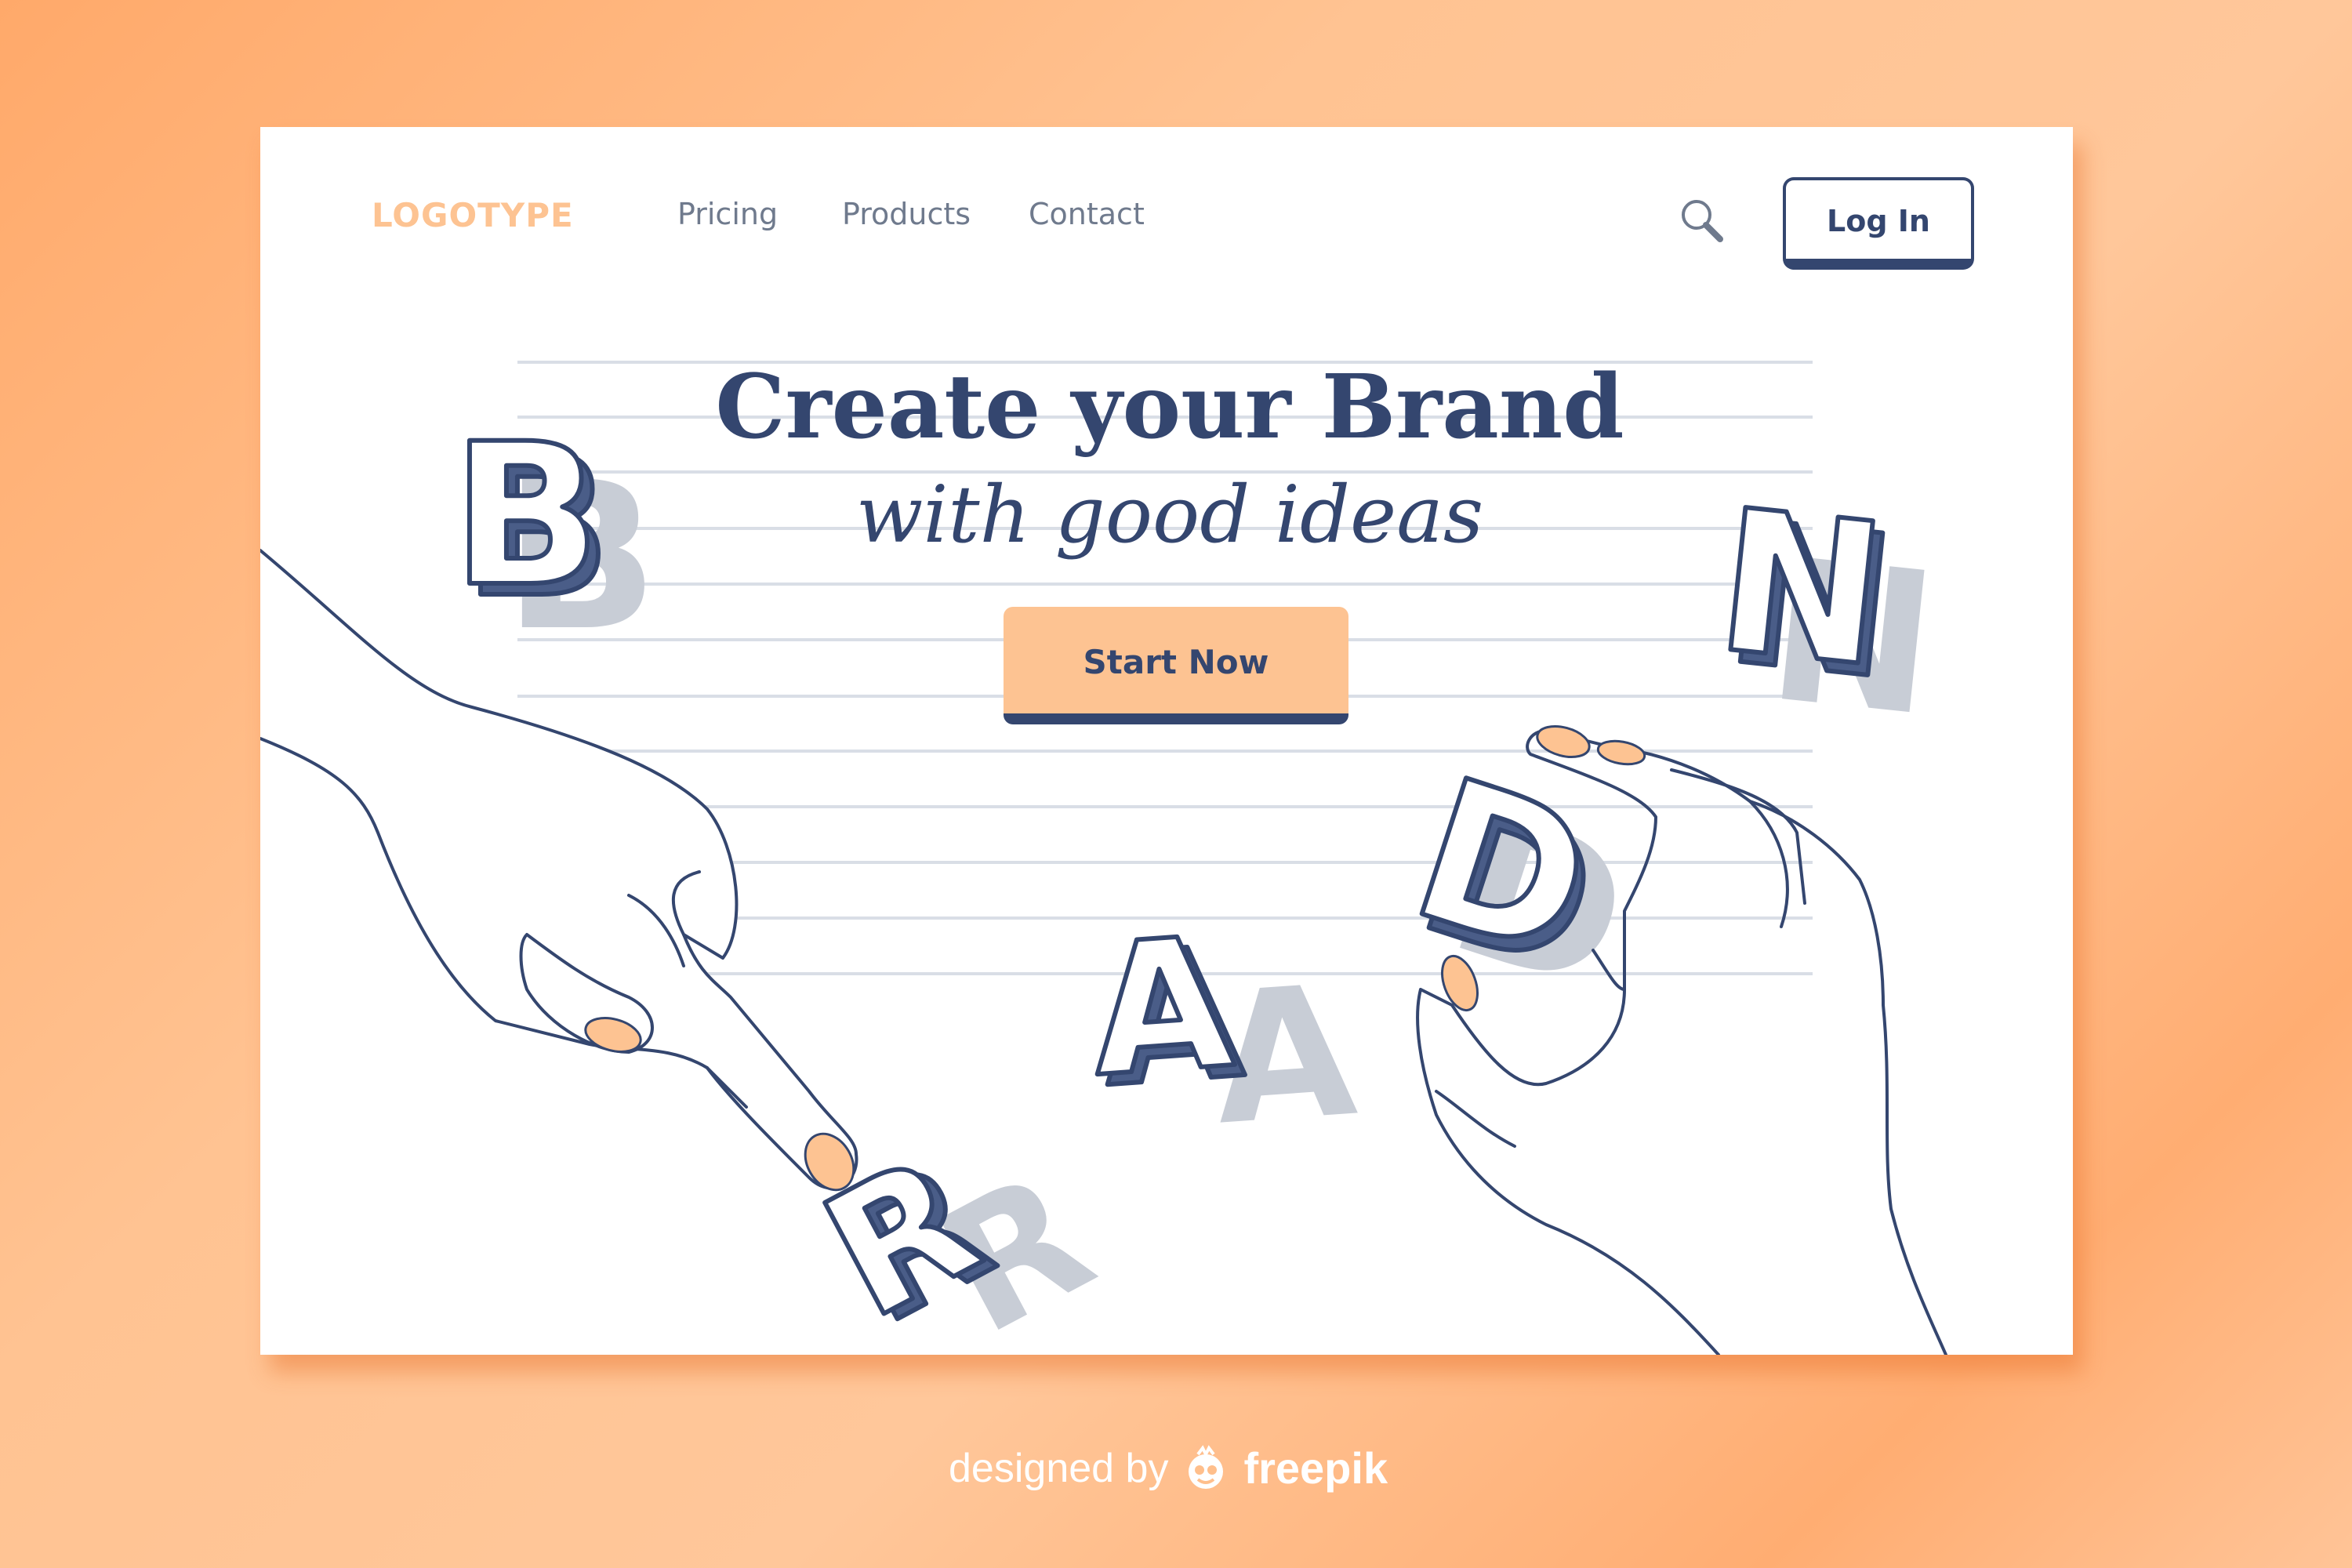 This screenshot has height=1568, width=2352. I want to click on attribution: designed by freepik, so click(1168, 1468).